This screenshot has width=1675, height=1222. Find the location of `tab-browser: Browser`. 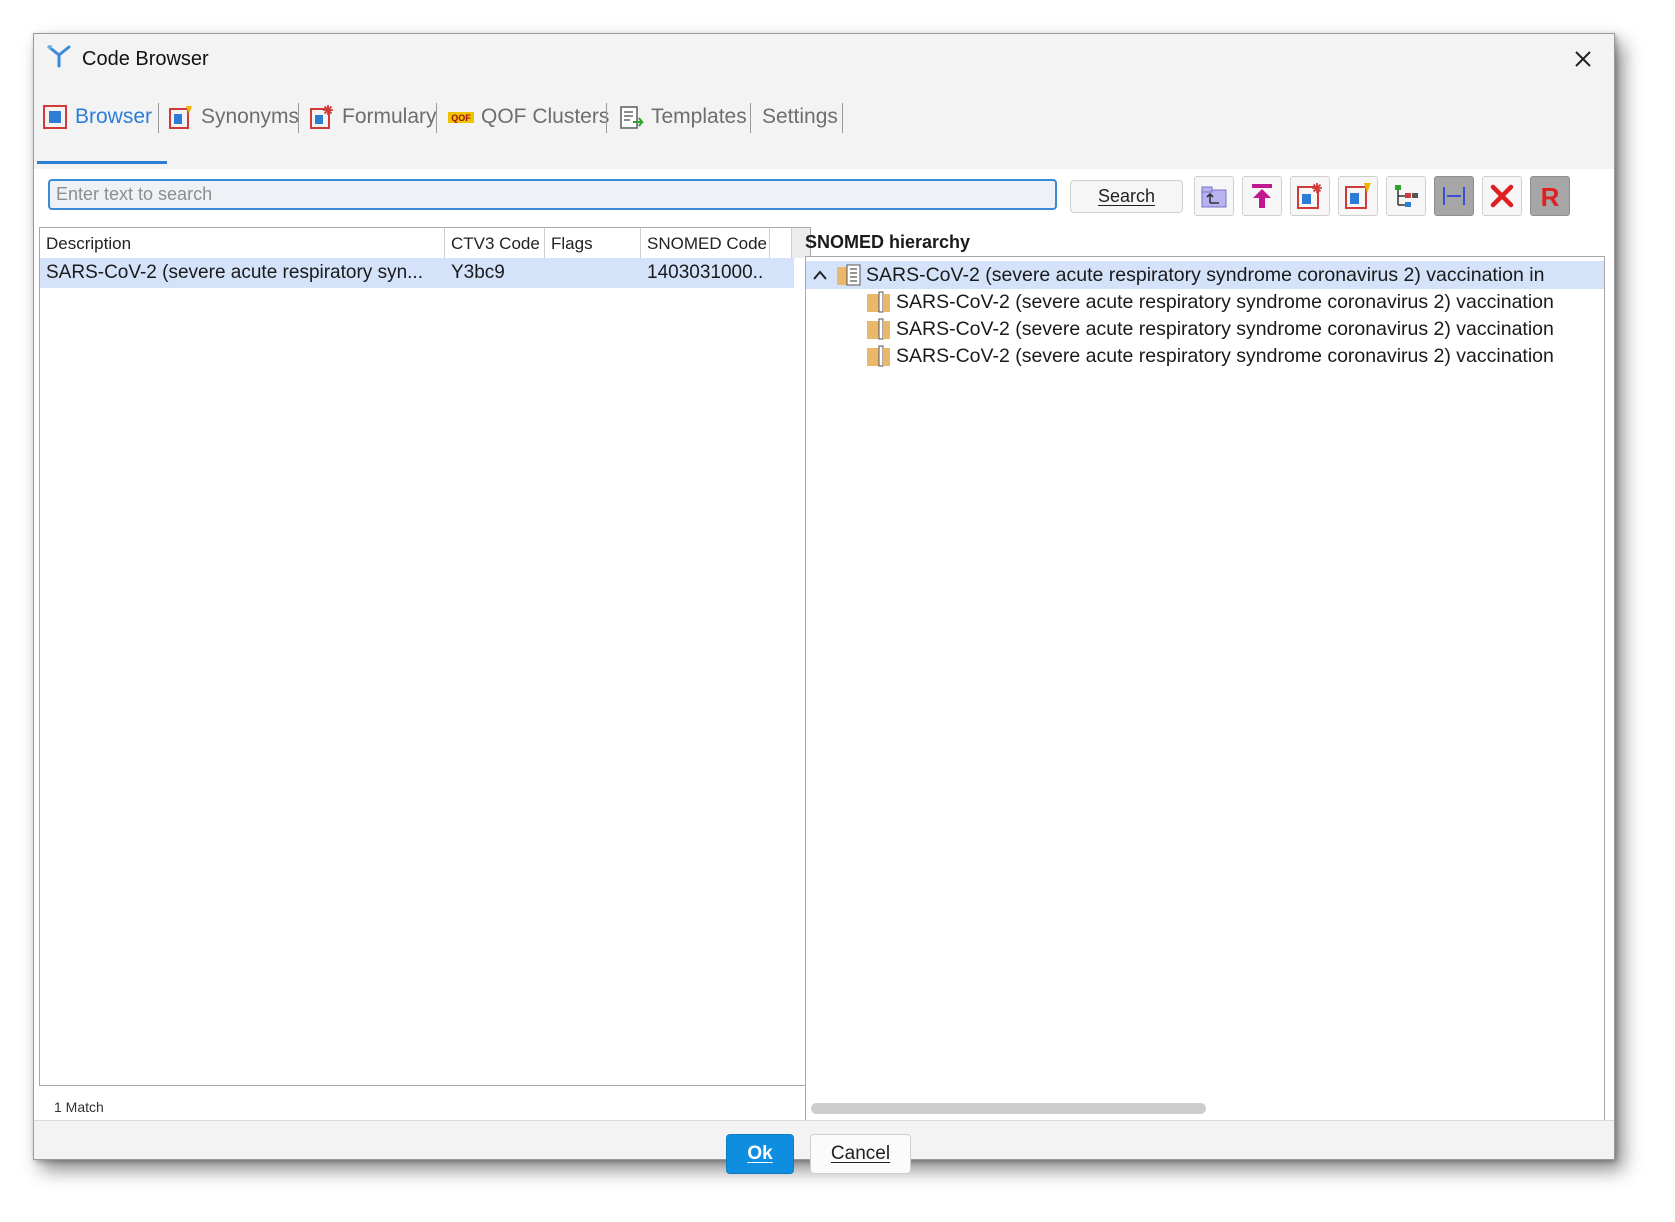

tab-browser: Browser is located at coordinates (97, 117).